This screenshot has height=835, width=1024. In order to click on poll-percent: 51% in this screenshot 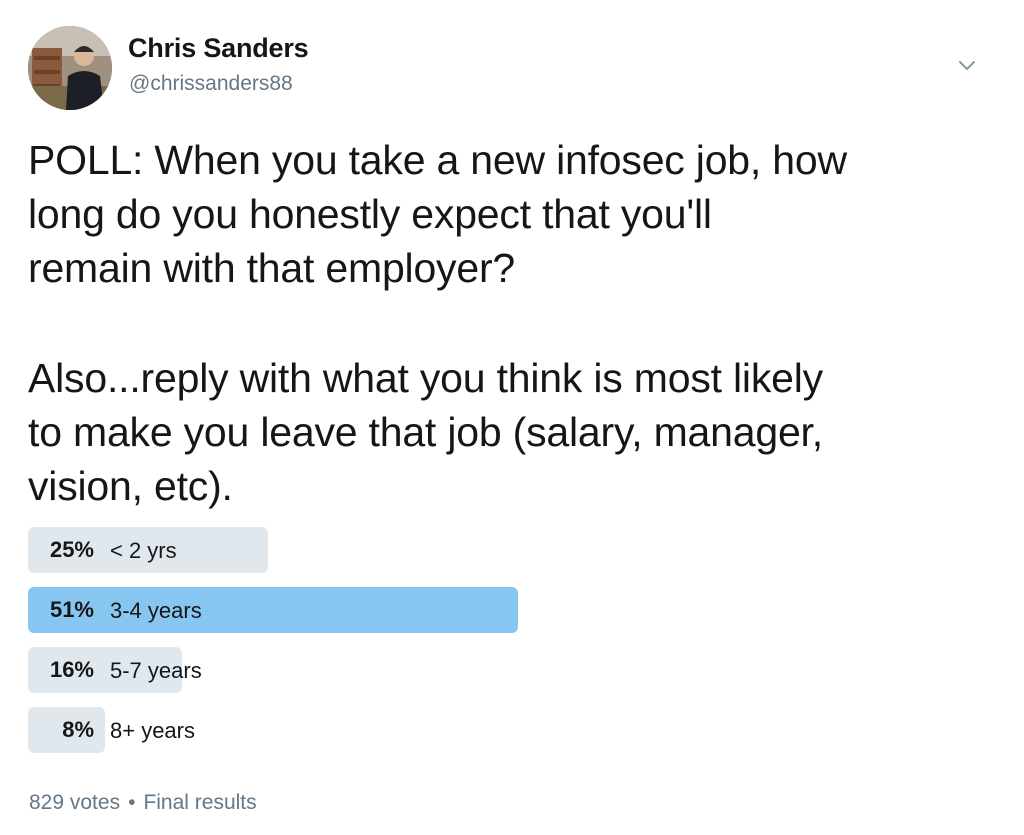, I will do `click(71, 609)`.